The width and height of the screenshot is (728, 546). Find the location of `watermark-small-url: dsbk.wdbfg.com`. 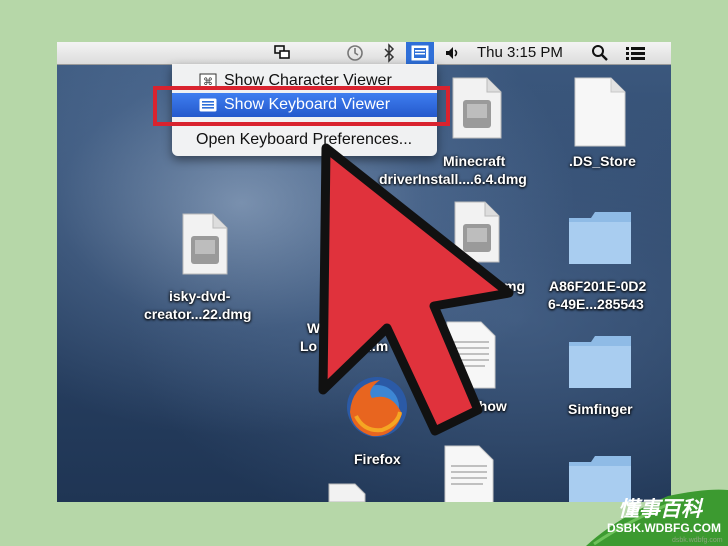

watermark-small-url: dsbk.wdbfg.com is located at coordinates (697, 540).